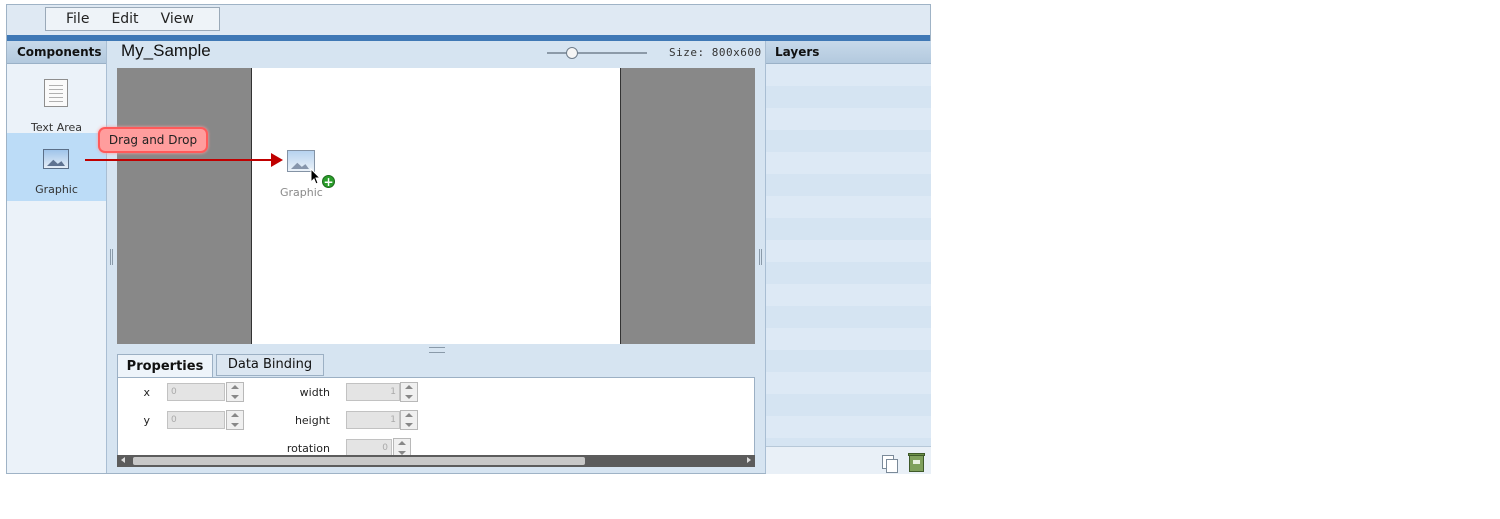  Describe the element at coordinates (166, 50) in the screenshot. I see `document-title: My_Sample` at that location.